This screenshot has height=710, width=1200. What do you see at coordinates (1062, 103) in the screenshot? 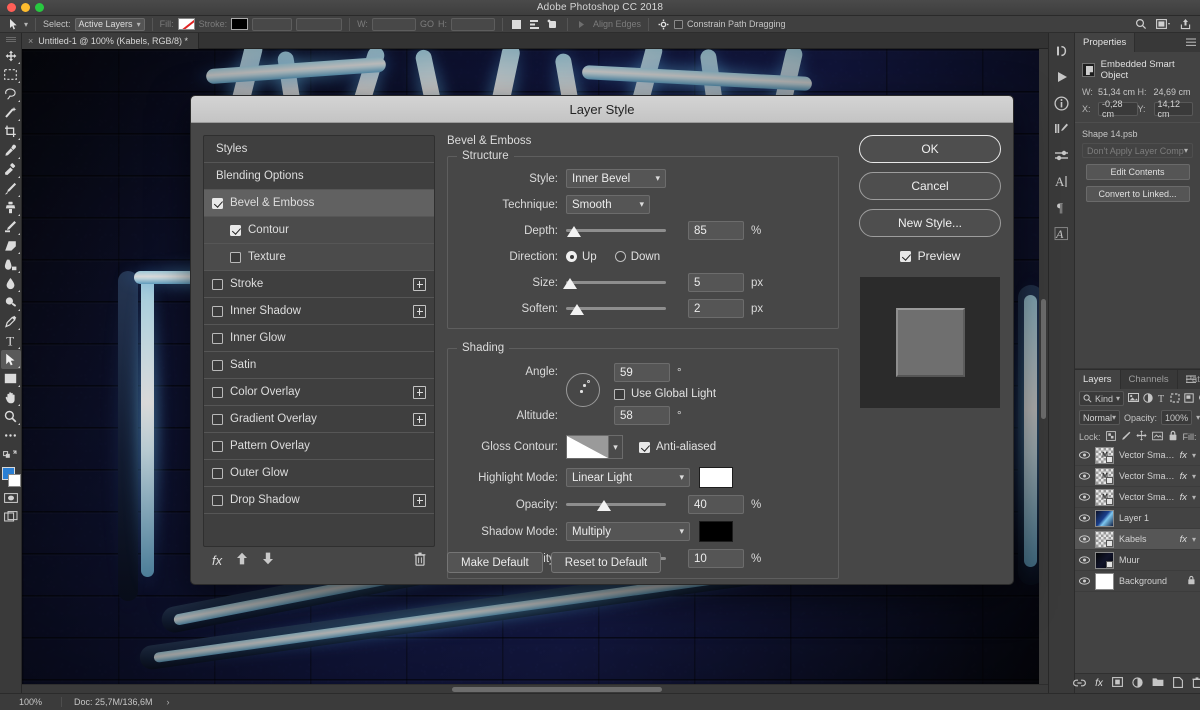
I see `info-panel-icon` at bounding box center [1062, 103].